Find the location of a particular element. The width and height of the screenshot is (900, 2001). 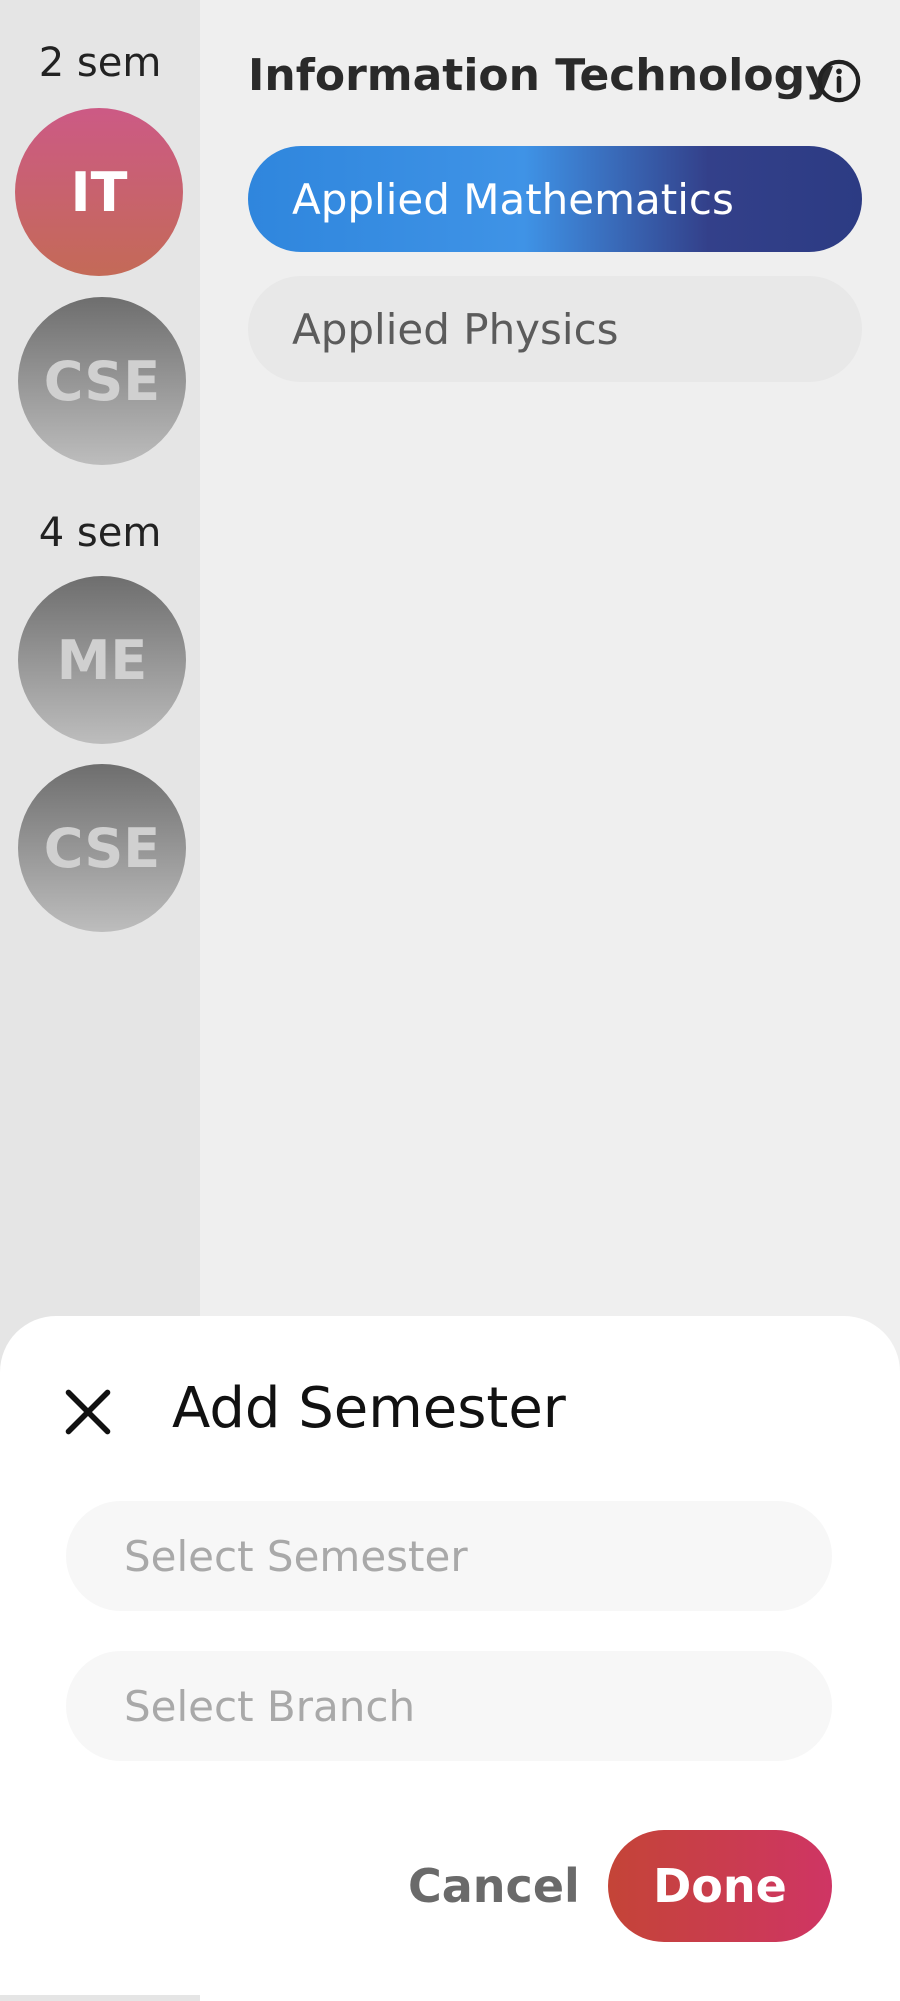

divider is located at coordinates (100, 1998).